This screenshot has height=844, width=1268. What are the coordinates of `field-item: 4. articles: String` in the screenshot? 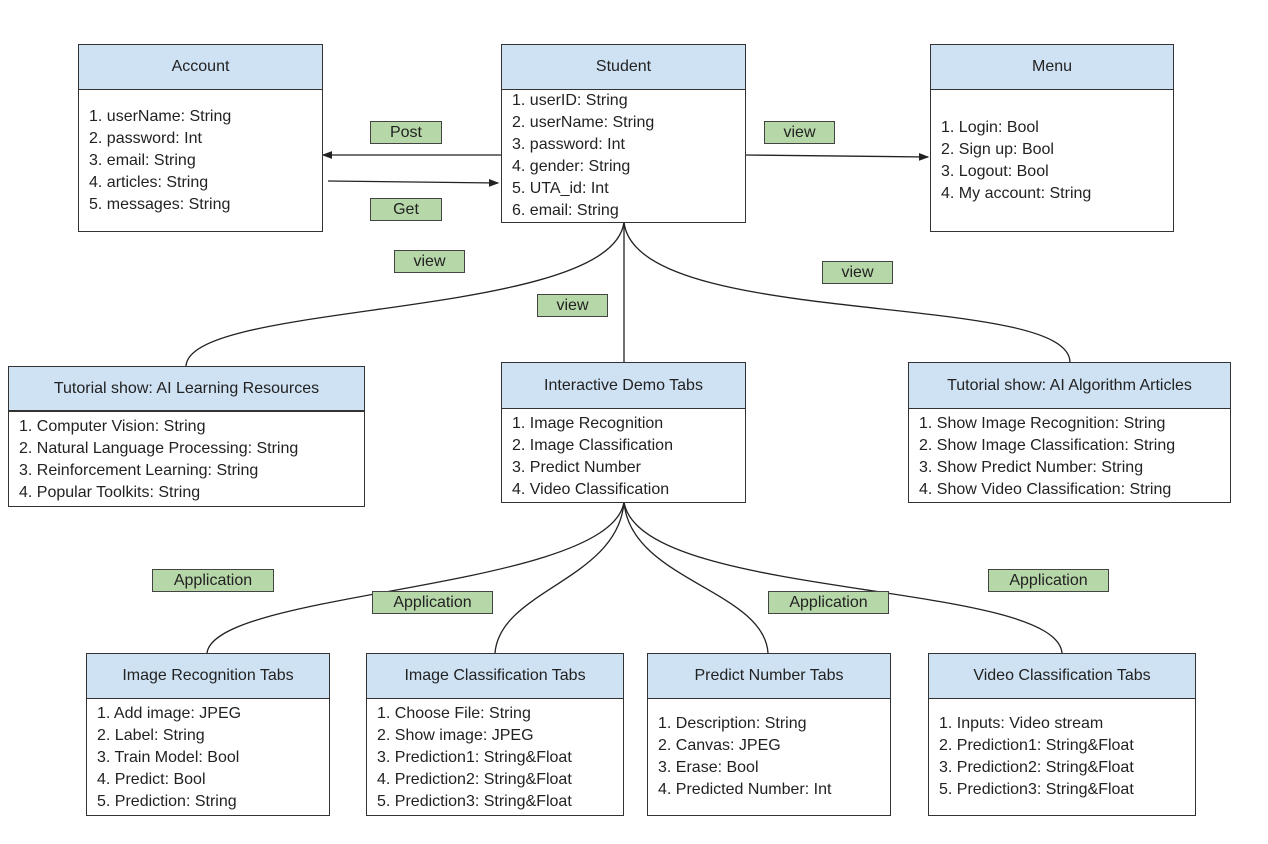 It's located at (149, 182).